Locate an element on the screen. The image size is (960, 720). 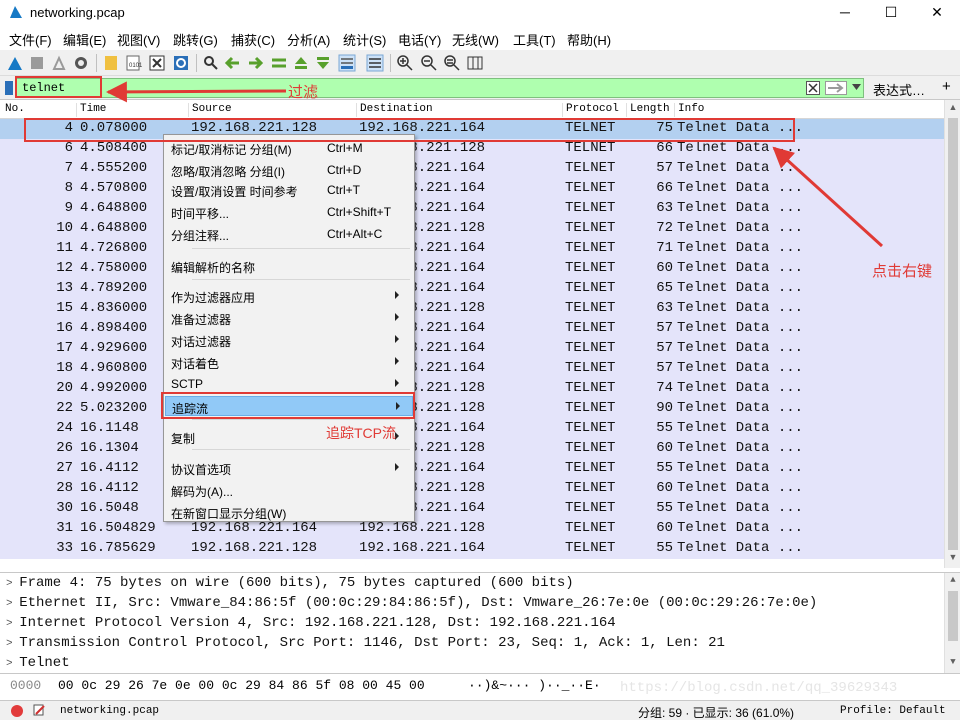
clear-filter-icon is located at coordinates (813, 88).